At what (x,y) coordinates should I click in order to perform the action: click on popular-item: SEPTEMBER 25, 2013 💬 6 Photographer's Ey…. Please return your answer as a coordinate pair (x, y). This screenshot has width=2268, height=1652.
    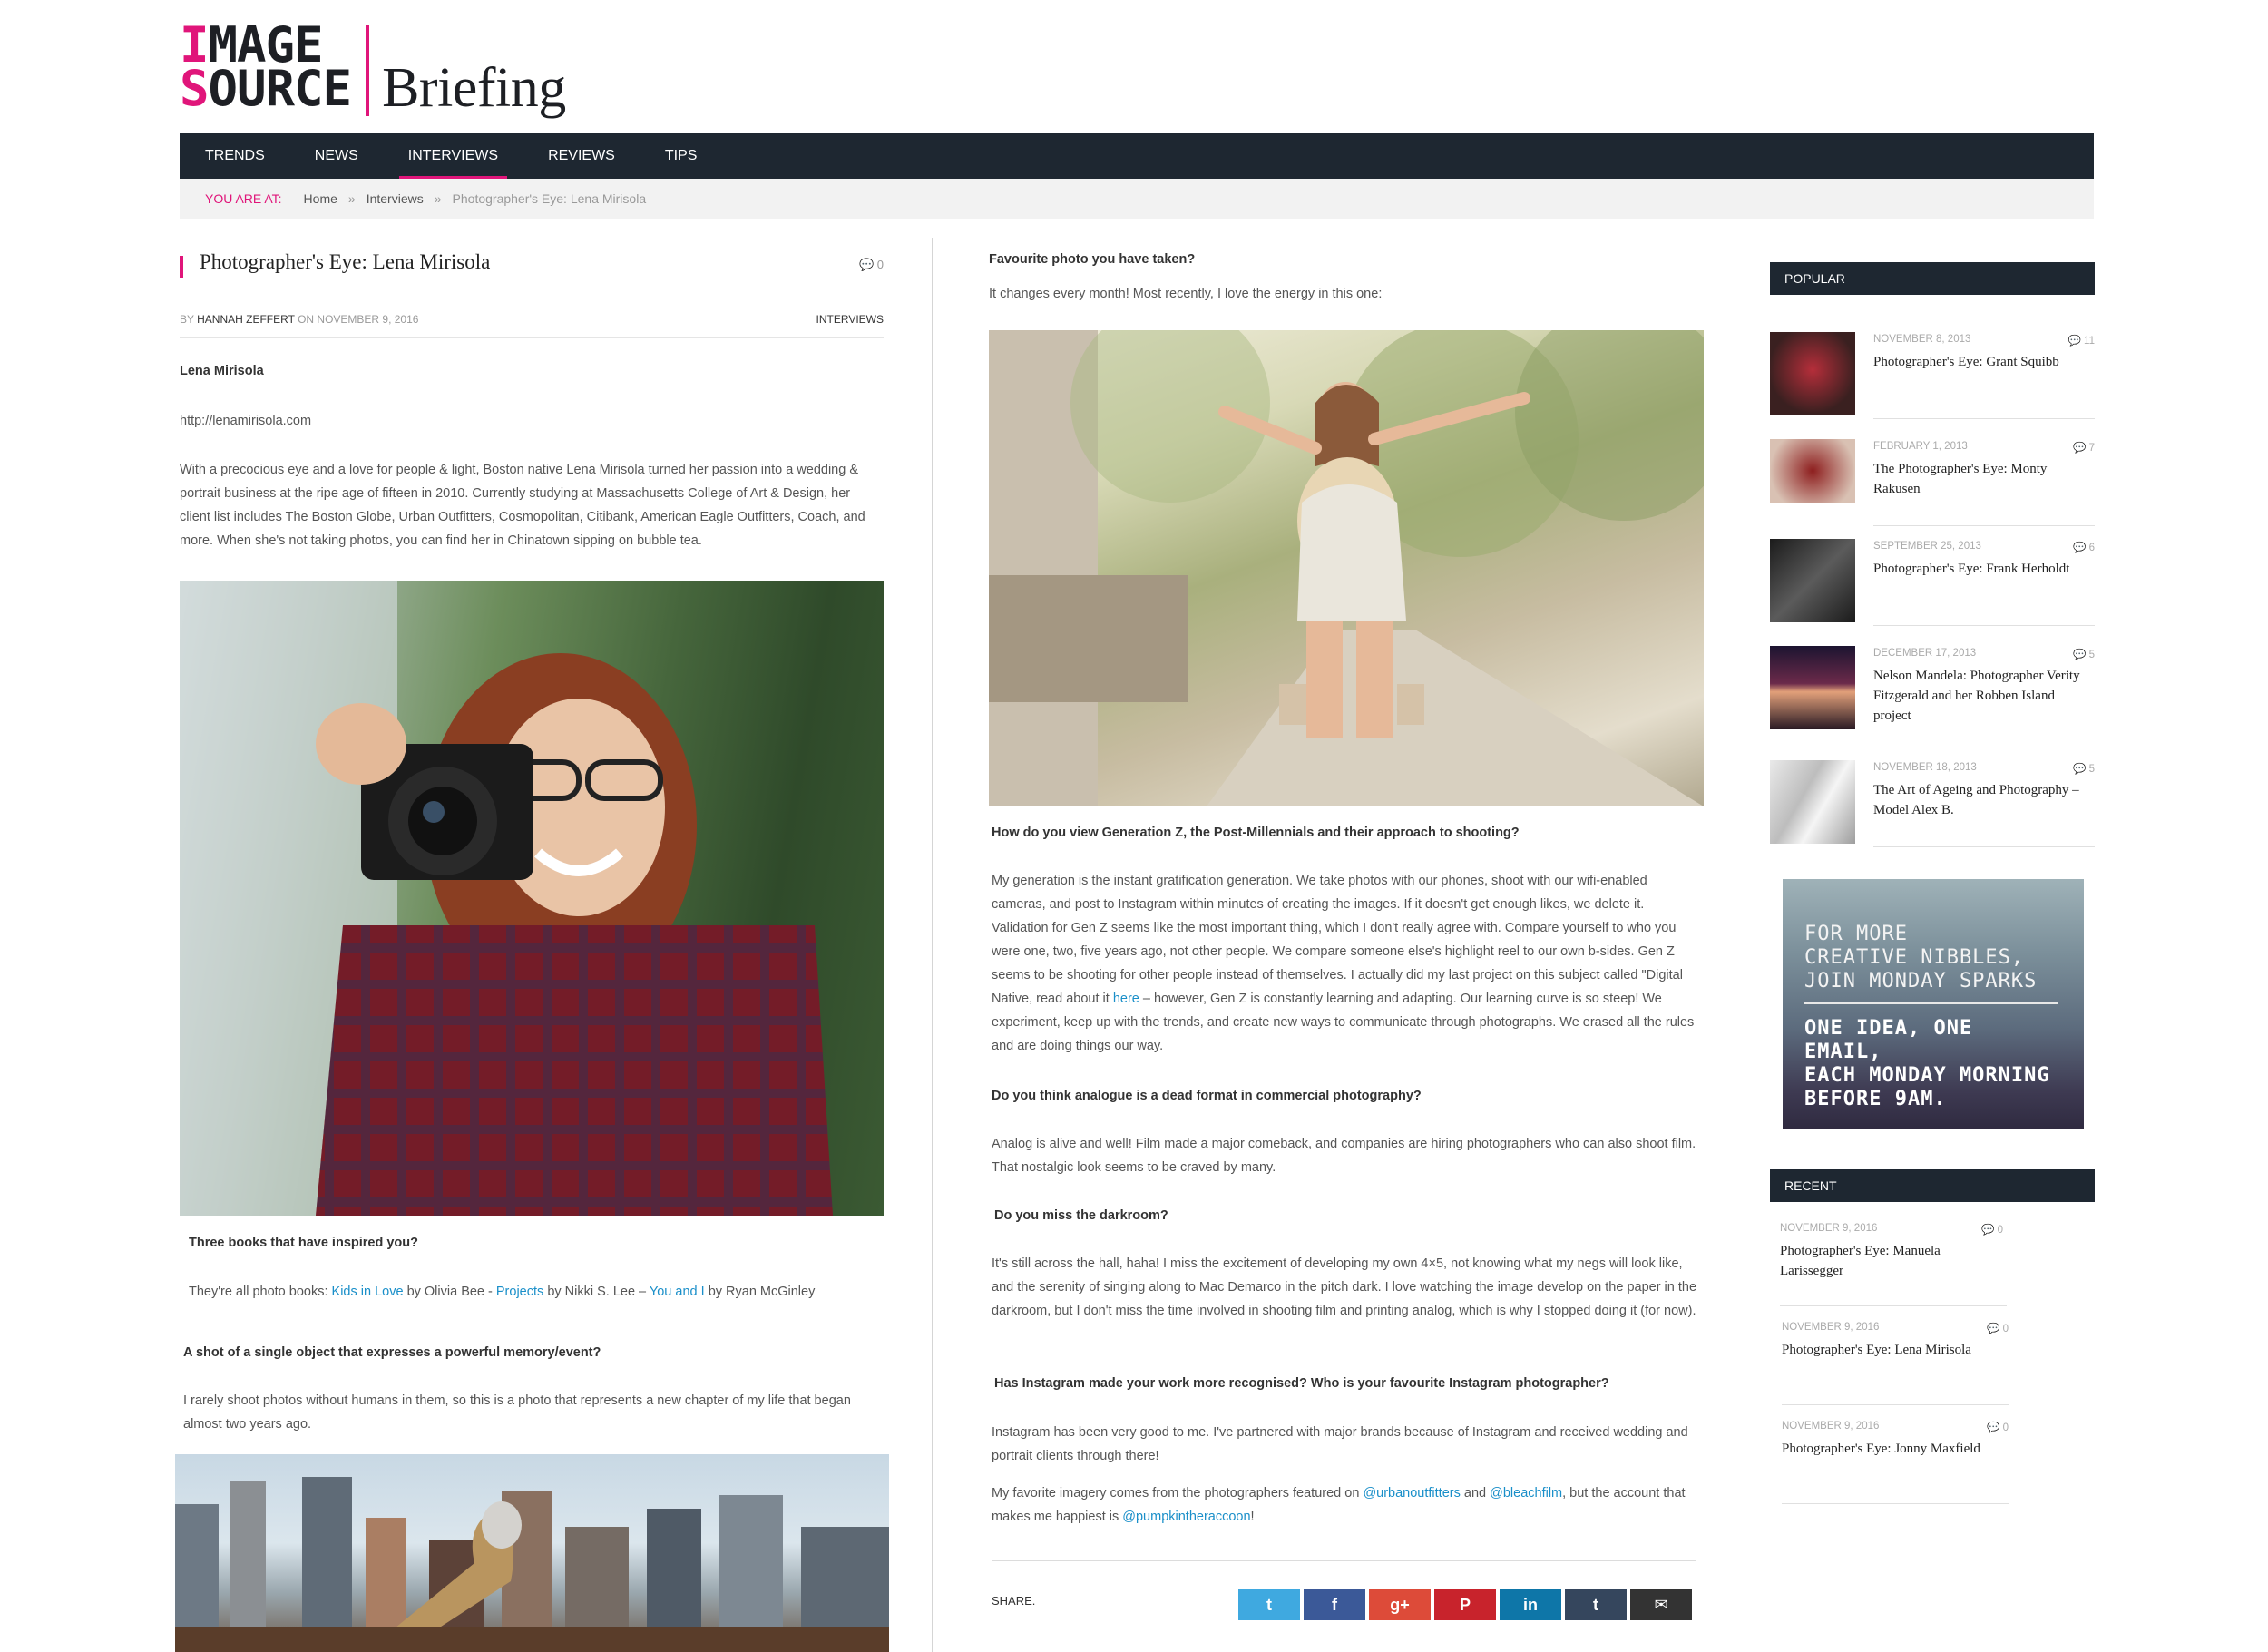
    Looking at the image, I should click on (1933, 589).